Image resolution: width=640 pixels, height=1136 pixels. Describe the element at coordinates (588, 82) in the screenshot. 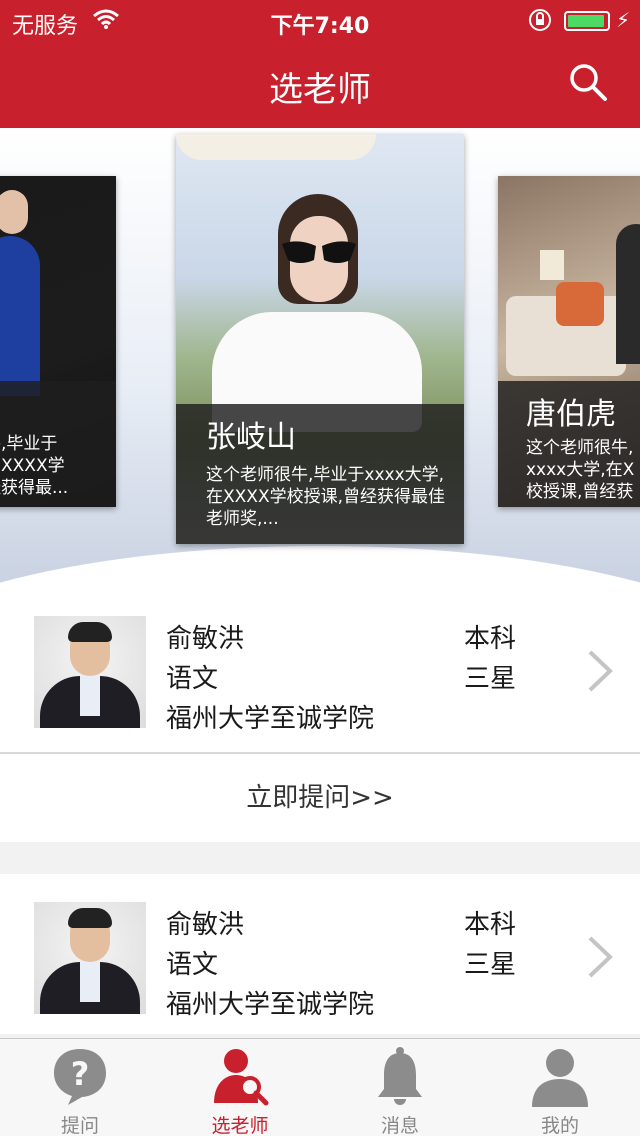

I see `search-icon` at that location.